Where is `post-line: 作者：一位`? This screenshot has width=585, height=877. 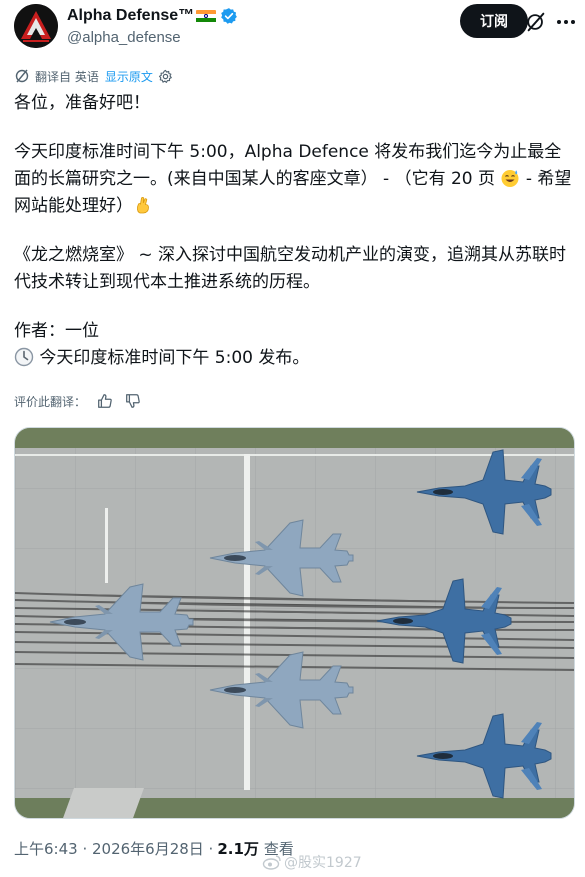 post-line: 作者：一位 is located at coordinates (56, 331).